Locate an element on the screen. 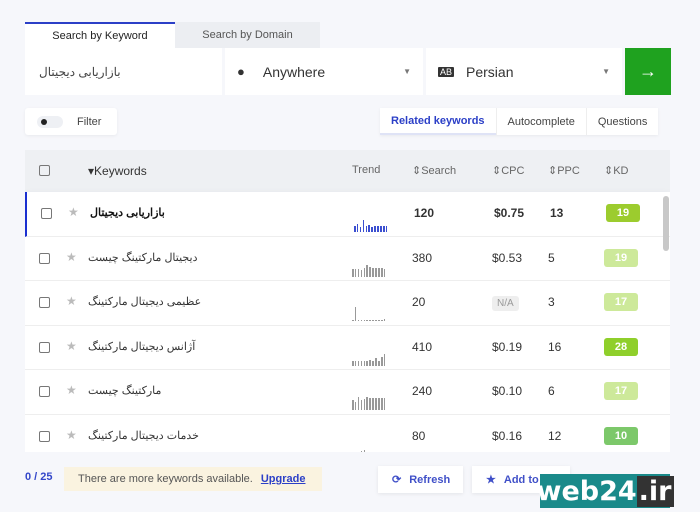 The height and width of the screenshot is (512, 700). cpc-cell: $0.19 is located at coordinates (507, 347).